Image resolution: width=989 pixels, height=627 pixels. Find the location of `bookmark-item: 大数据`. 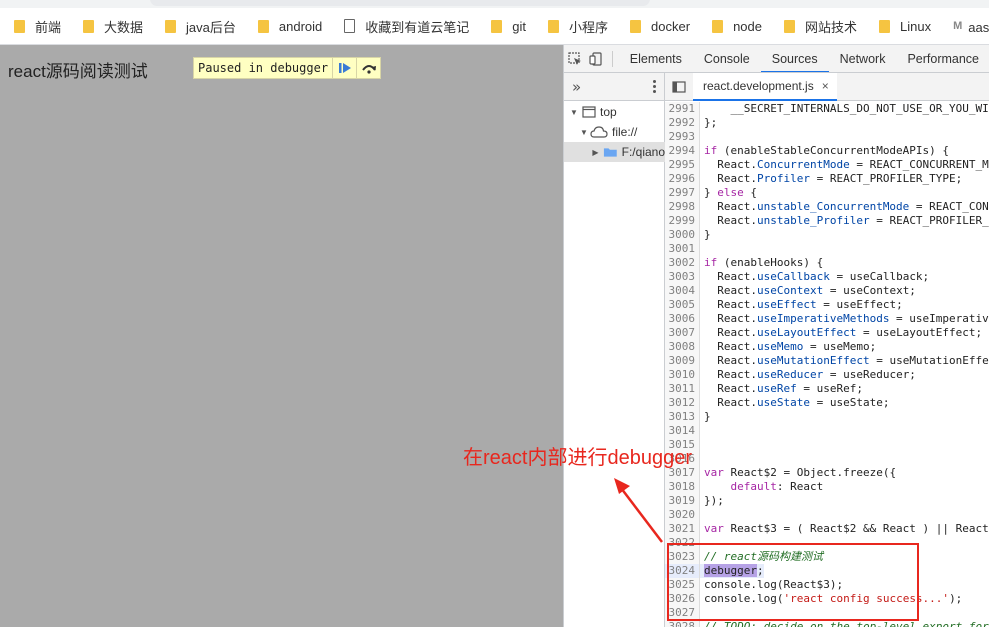

bookmark-item: 大数据 is located at coordinates (113, 26).